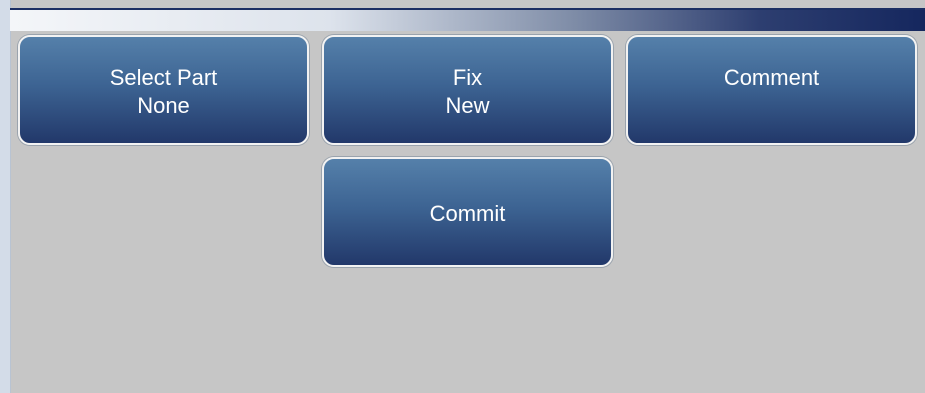  I want to click on fix-label: Fix, so click(467, 77).